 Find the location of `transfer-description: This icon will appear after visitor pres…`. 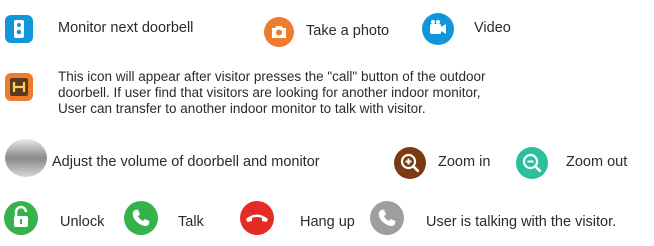

transfer-description: This icon will appear after visitor pres… is located at coordinates (272, 93).